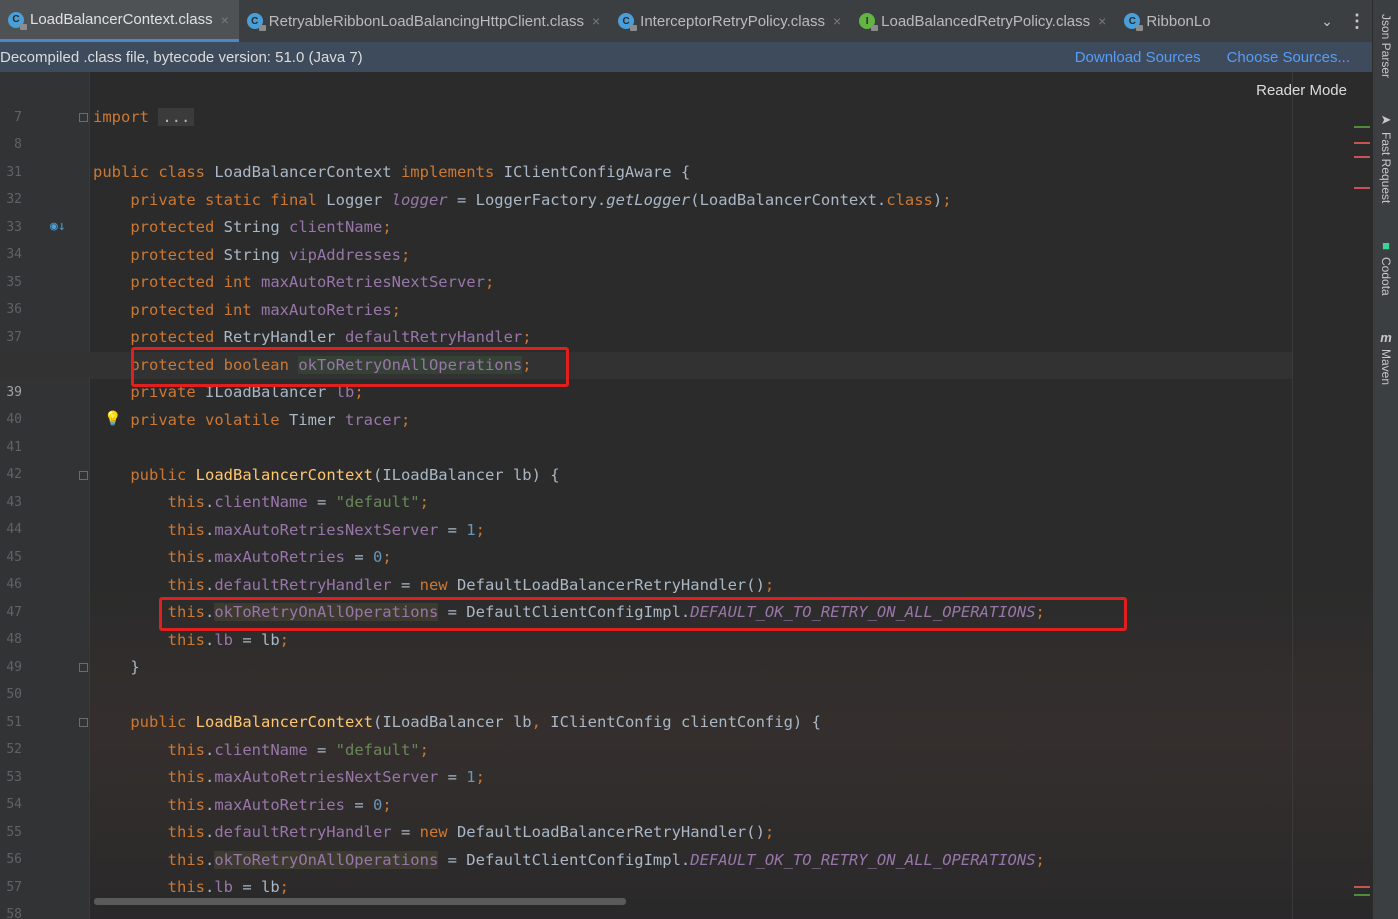 This screenshot has height=919, width=1398. Describe the element at coordinates (1386, 119) in the screenshot. I see `rocket-icon: ➤` at that location.